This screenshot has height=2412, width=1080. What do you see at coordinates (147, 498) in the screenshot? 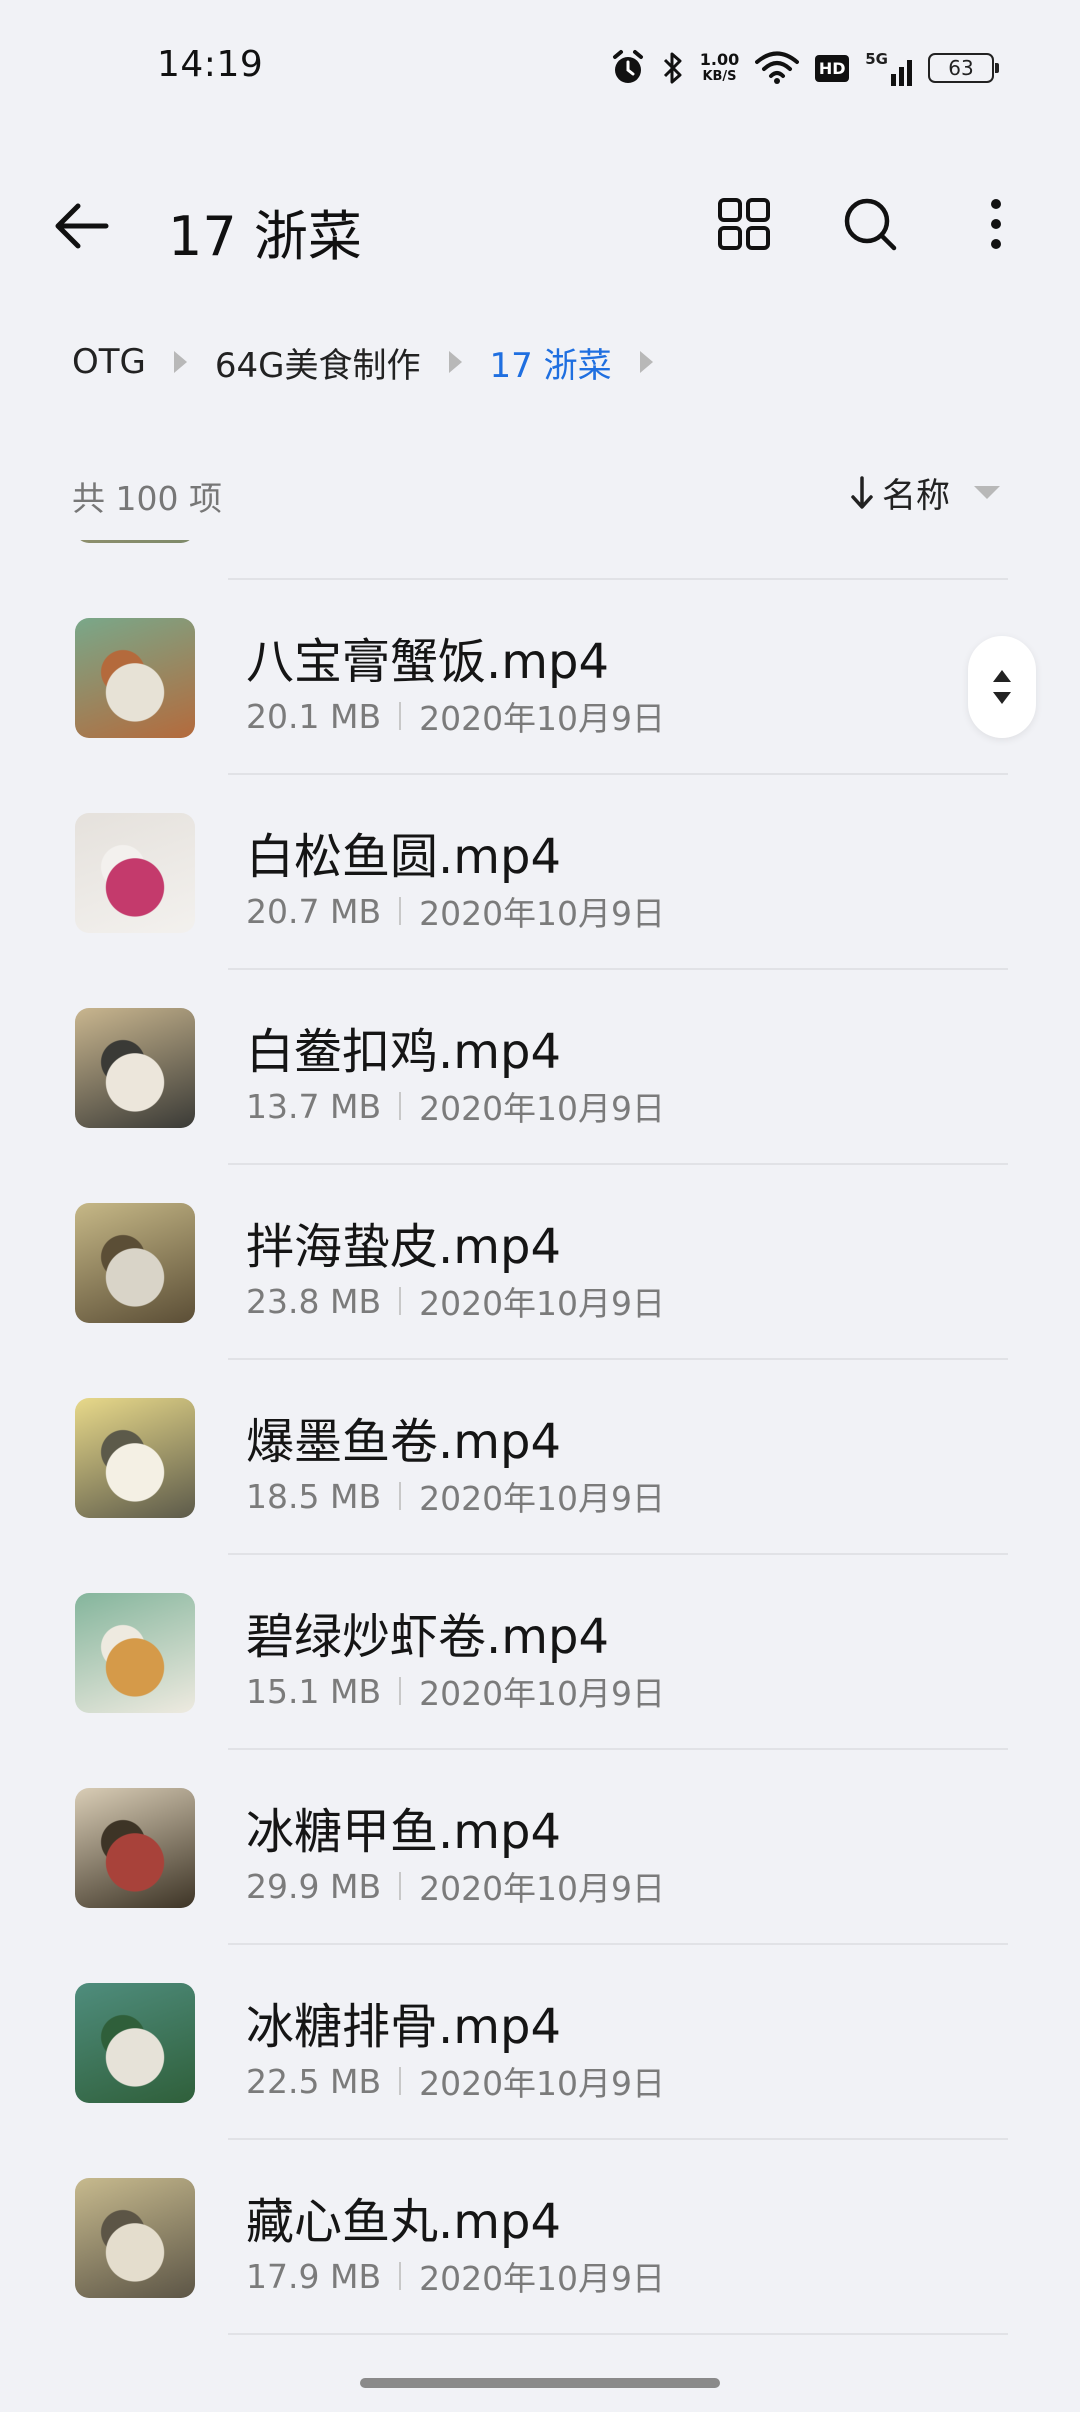
I see `item-count: 共 100 项` at bounding box center [147, 498].